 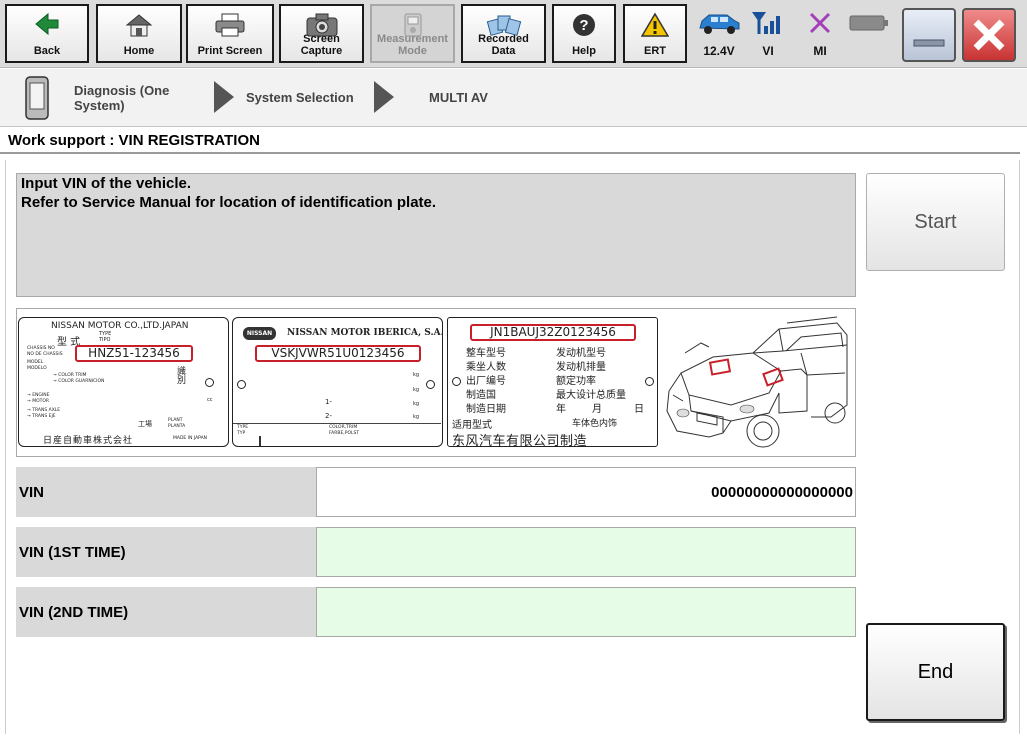 I want to click on vi-status: VI, so click(x=768, y=34).